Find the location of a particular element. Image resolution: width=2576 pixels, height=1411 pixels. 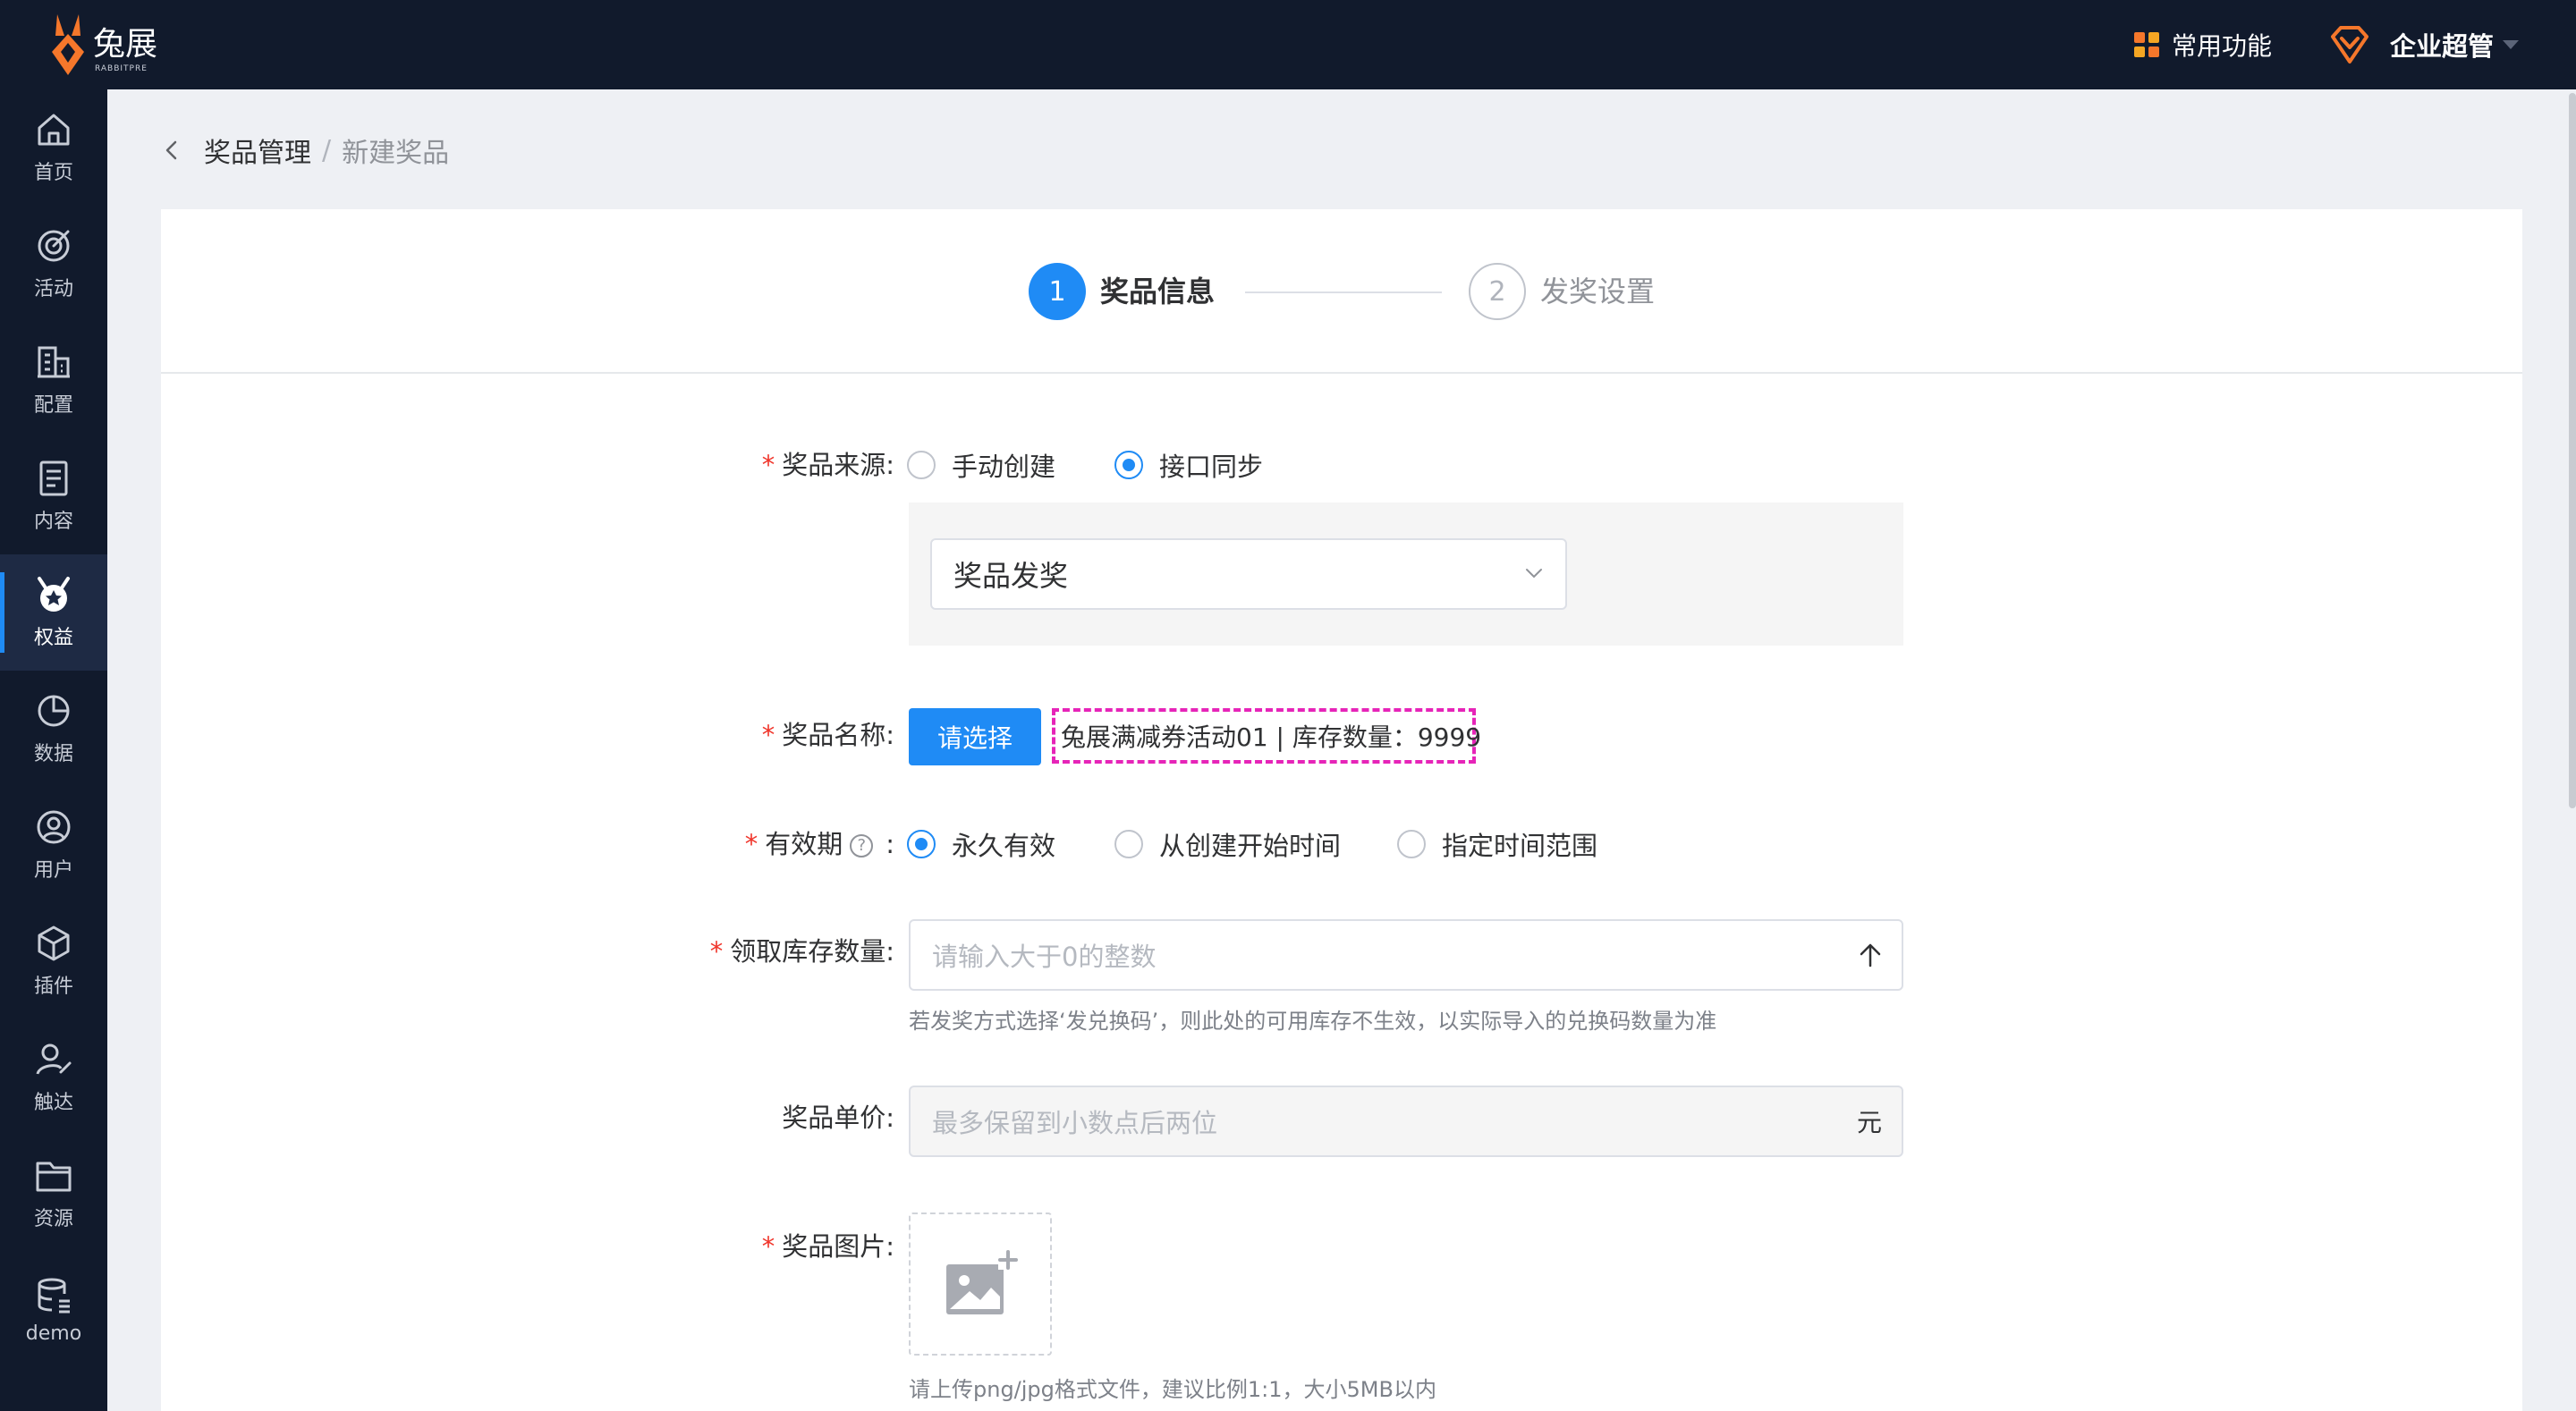

sidebar-item-plugins: 插件 is located at coordinates (53, 961).